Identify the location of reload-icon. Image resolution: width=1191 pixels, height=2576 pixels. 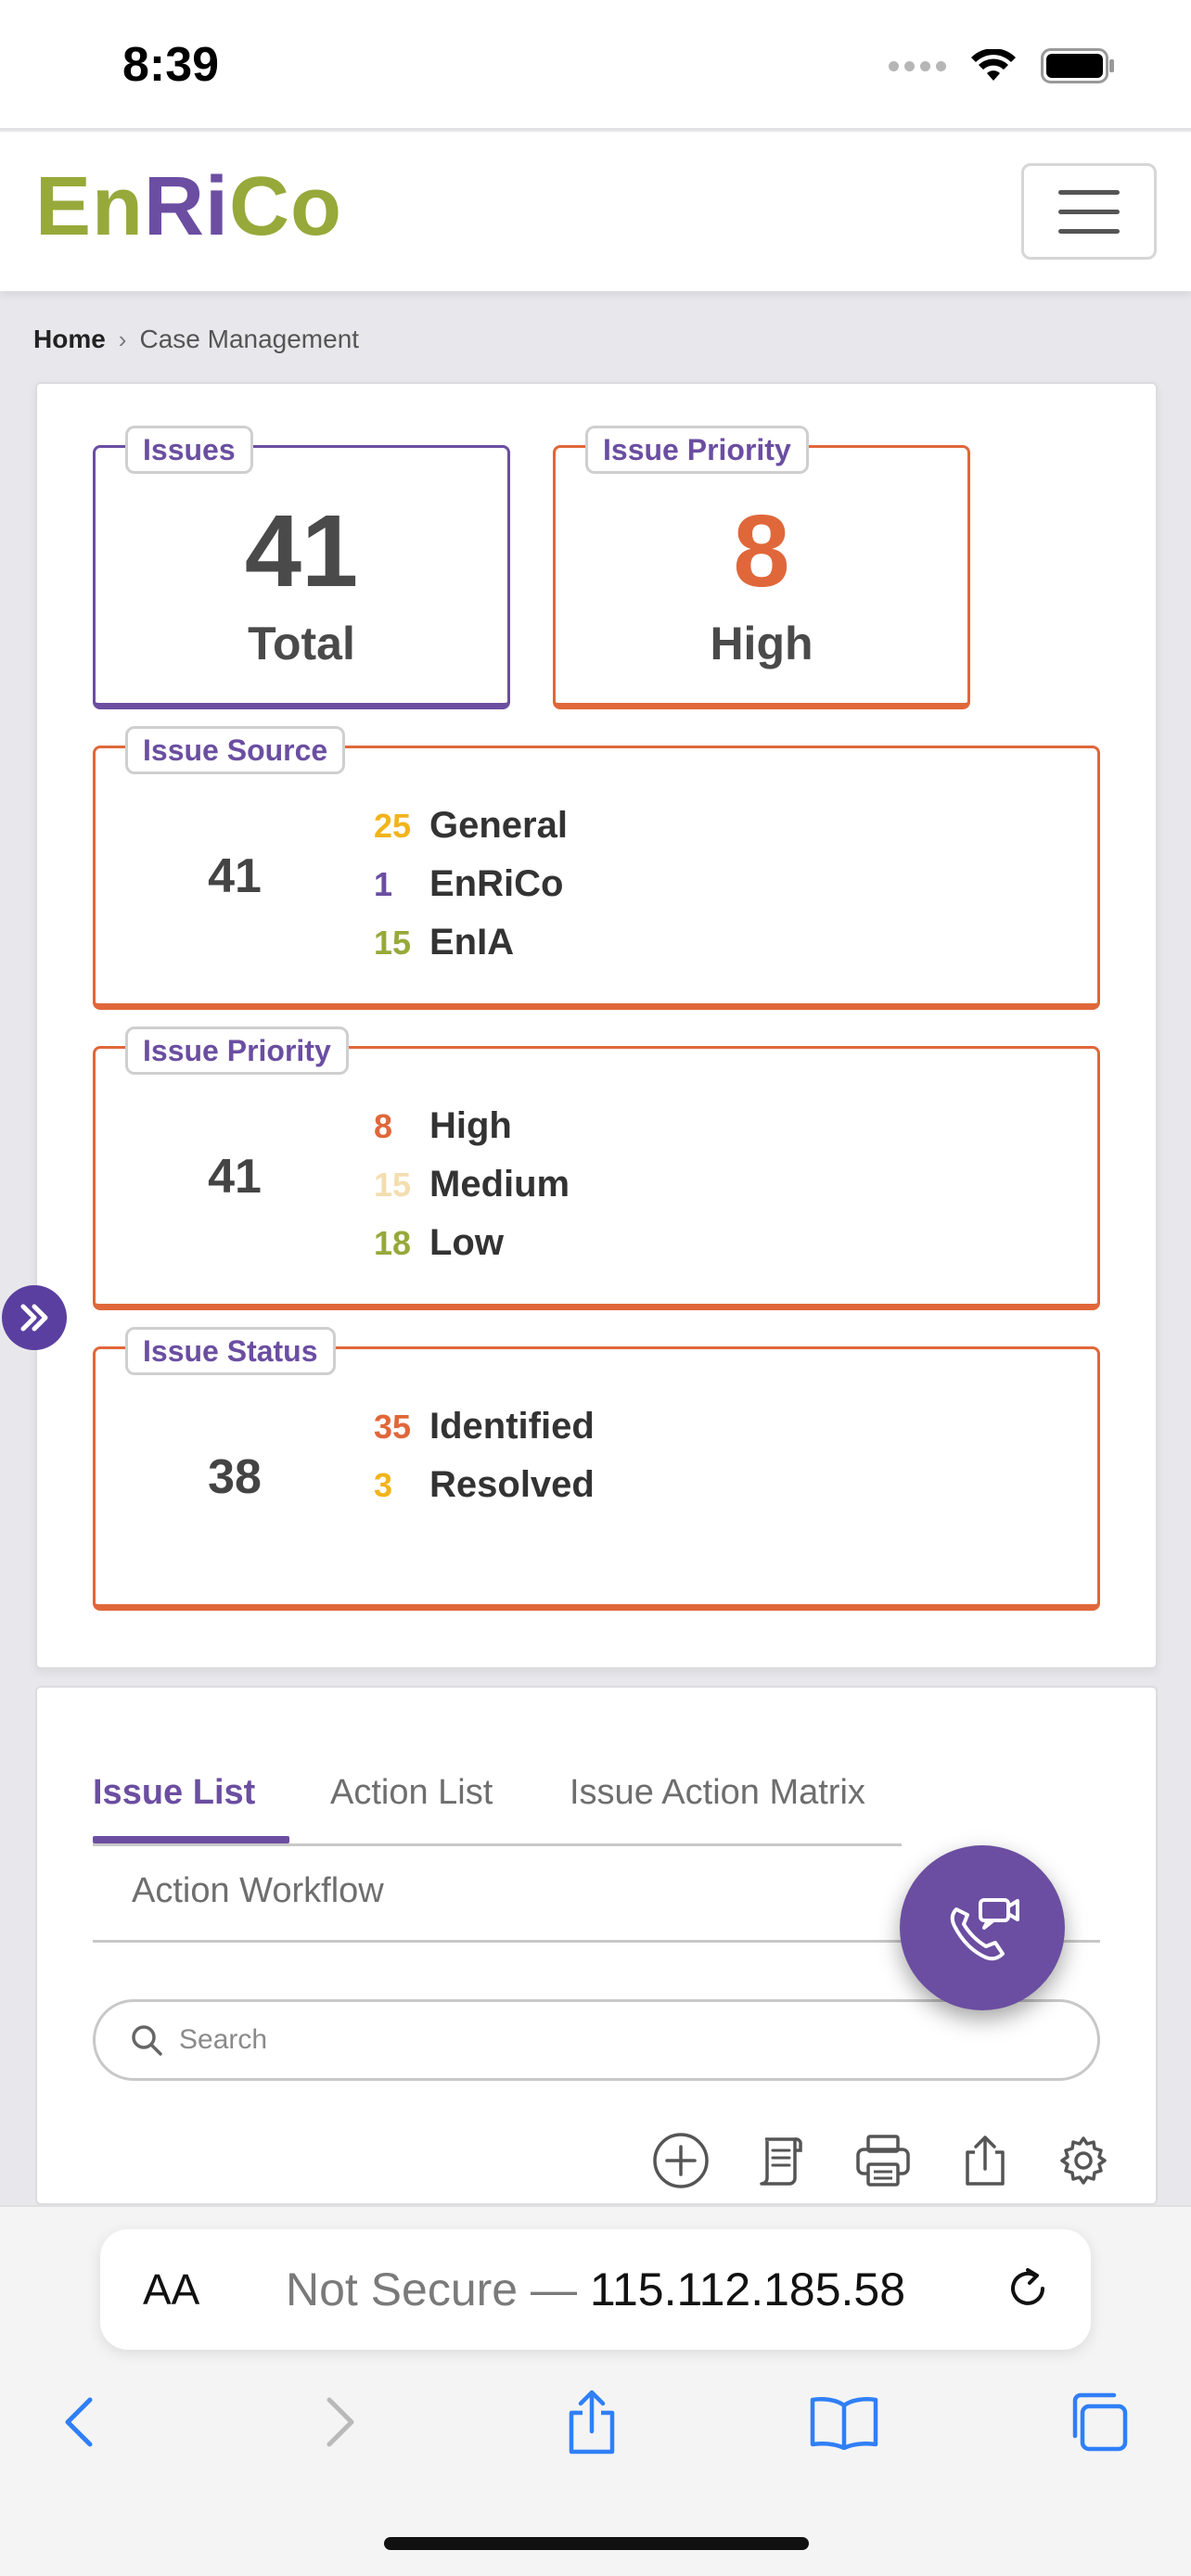
(1028, 2289).